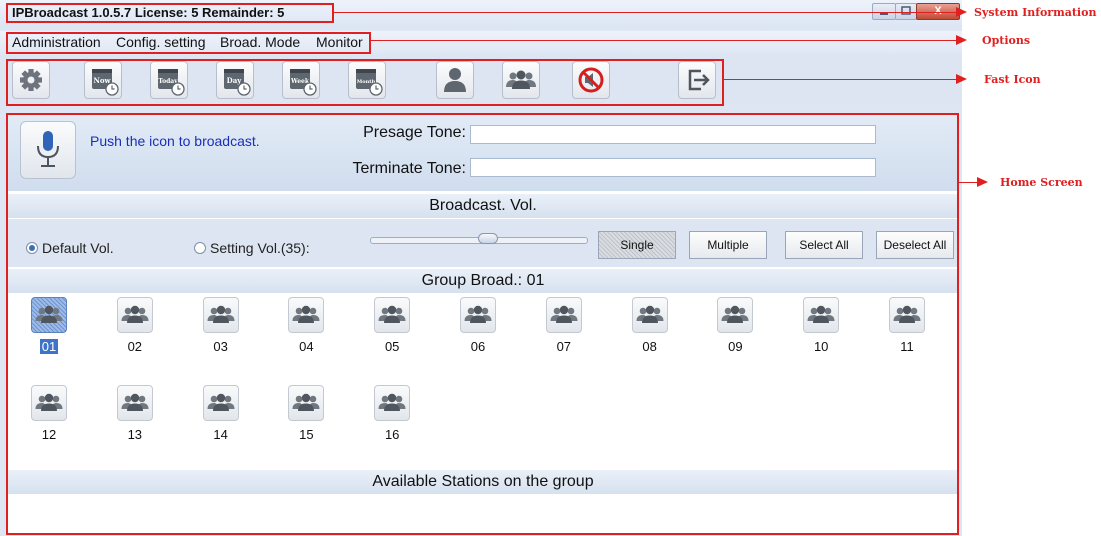 The image size is (1101, 536). I want to click on home-screen-arrow, so click(982, 182).